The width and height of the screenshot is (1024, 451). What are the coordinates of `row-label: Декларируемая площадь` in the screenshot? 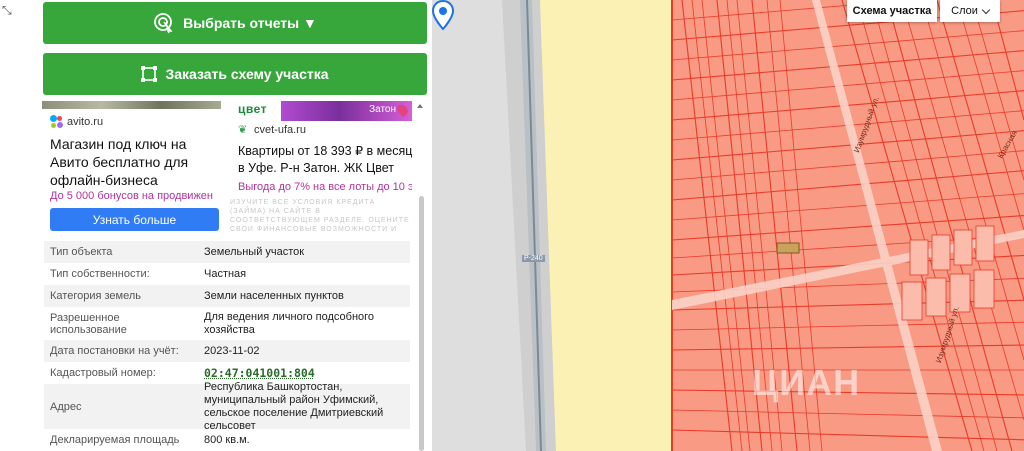 It's located at (115, 440).